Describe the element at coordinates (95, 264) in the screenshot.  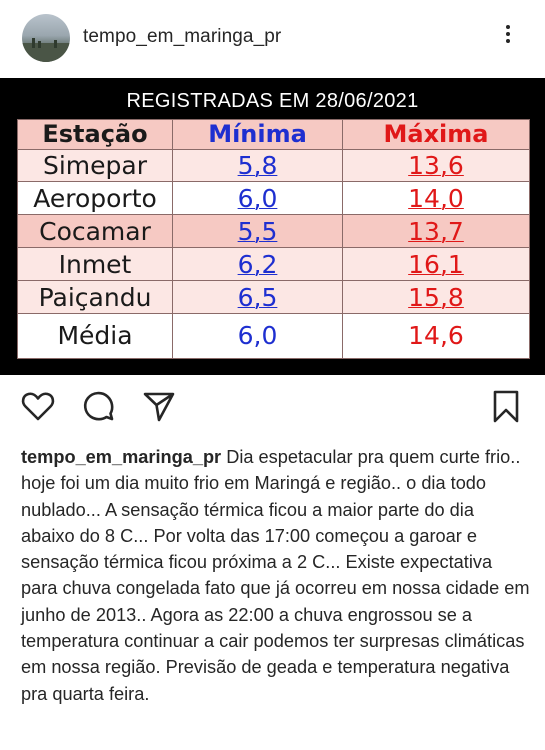
I see `station-cell: Inmet` at that location.